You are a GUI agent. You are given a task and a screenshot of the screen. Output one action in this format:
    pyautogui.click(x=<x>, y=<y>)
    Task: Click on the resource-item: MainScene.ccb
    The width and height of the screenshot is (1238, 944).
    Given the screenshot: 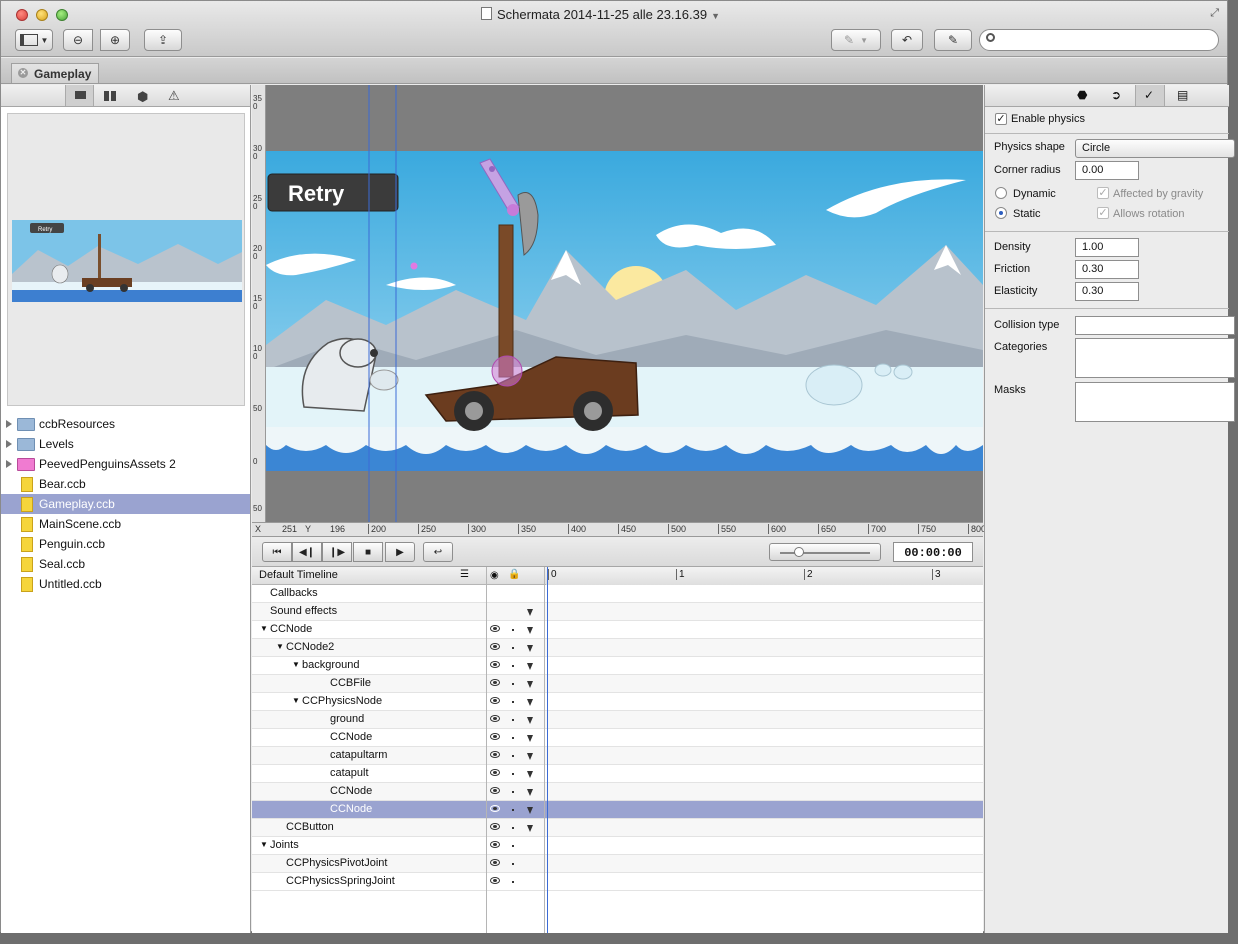 What is the action you would take?
    pyautogui.click(x=125, y=524)
    